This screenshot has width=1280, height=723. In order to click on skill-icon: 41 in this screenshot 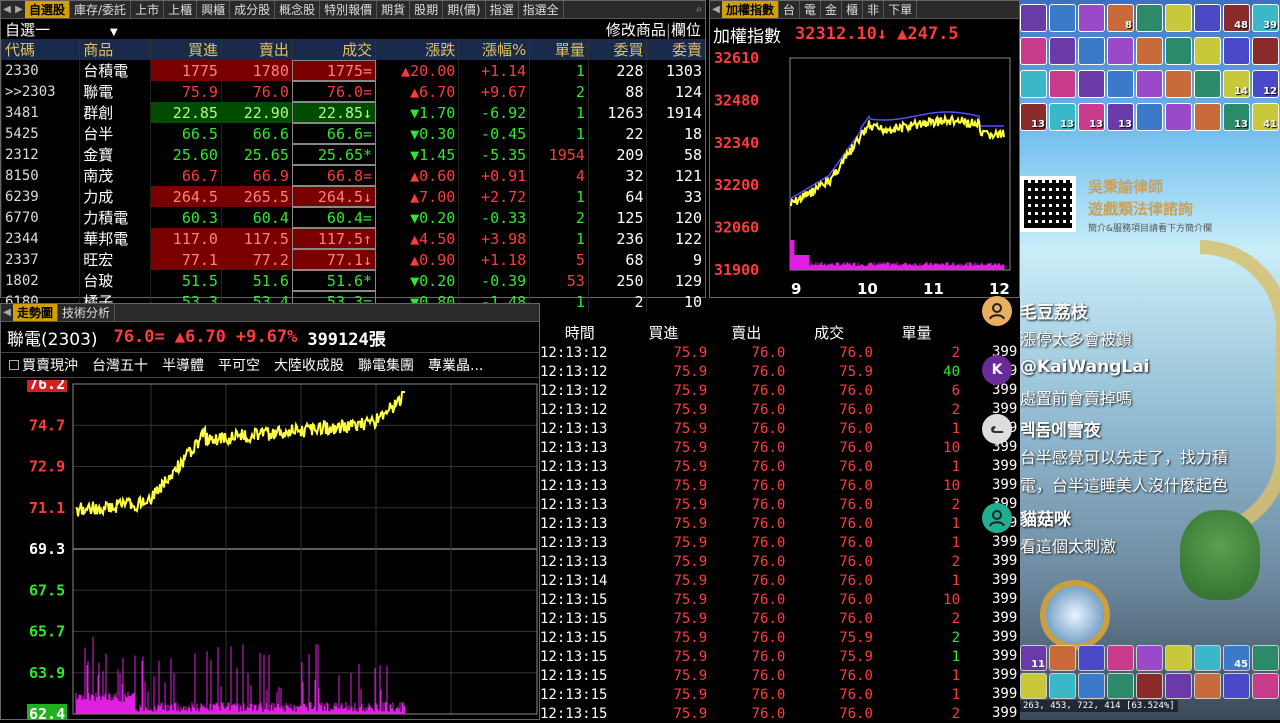, I will do `click(1265, 117)`.